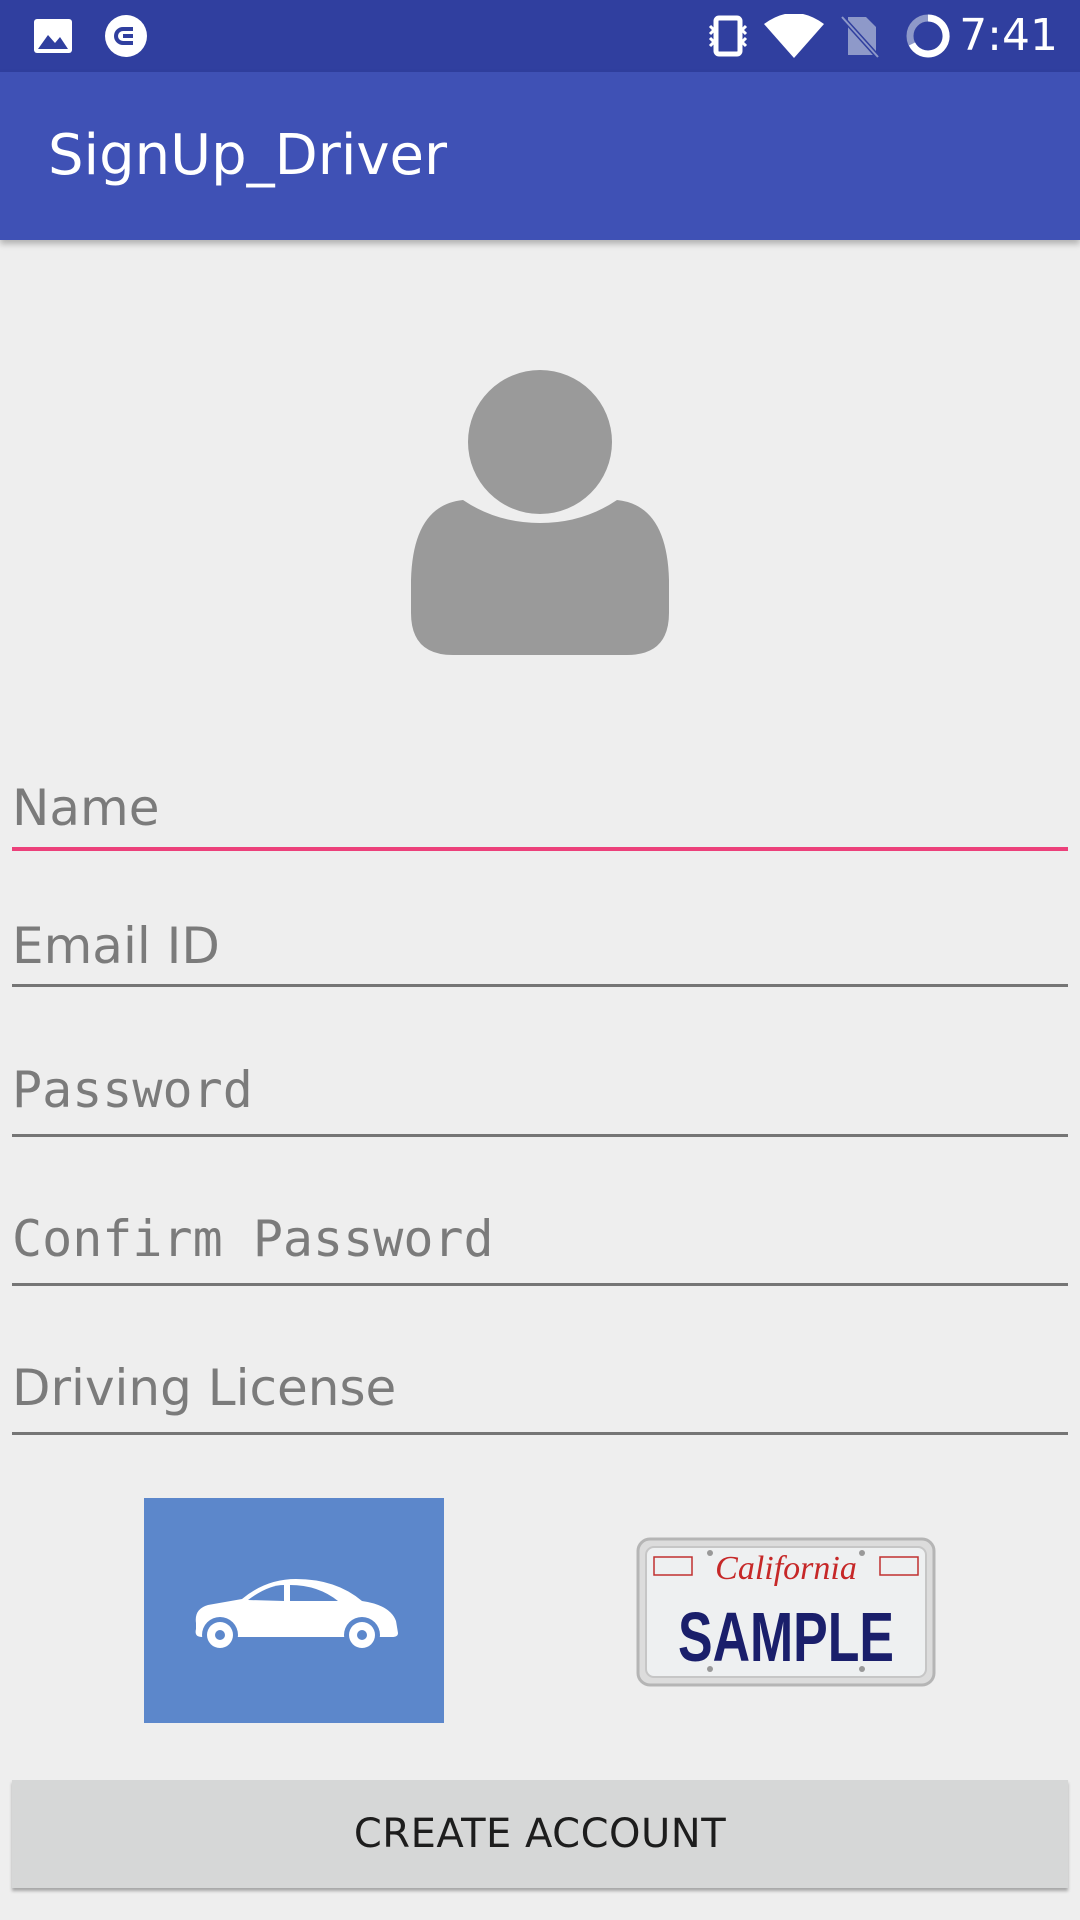 The height and width of the screenshot is (1920, 1080). What do you see at coordinates (928, 36) in the screenshot?
I see `battery-charging-icon` at bounding box center [928, 36].